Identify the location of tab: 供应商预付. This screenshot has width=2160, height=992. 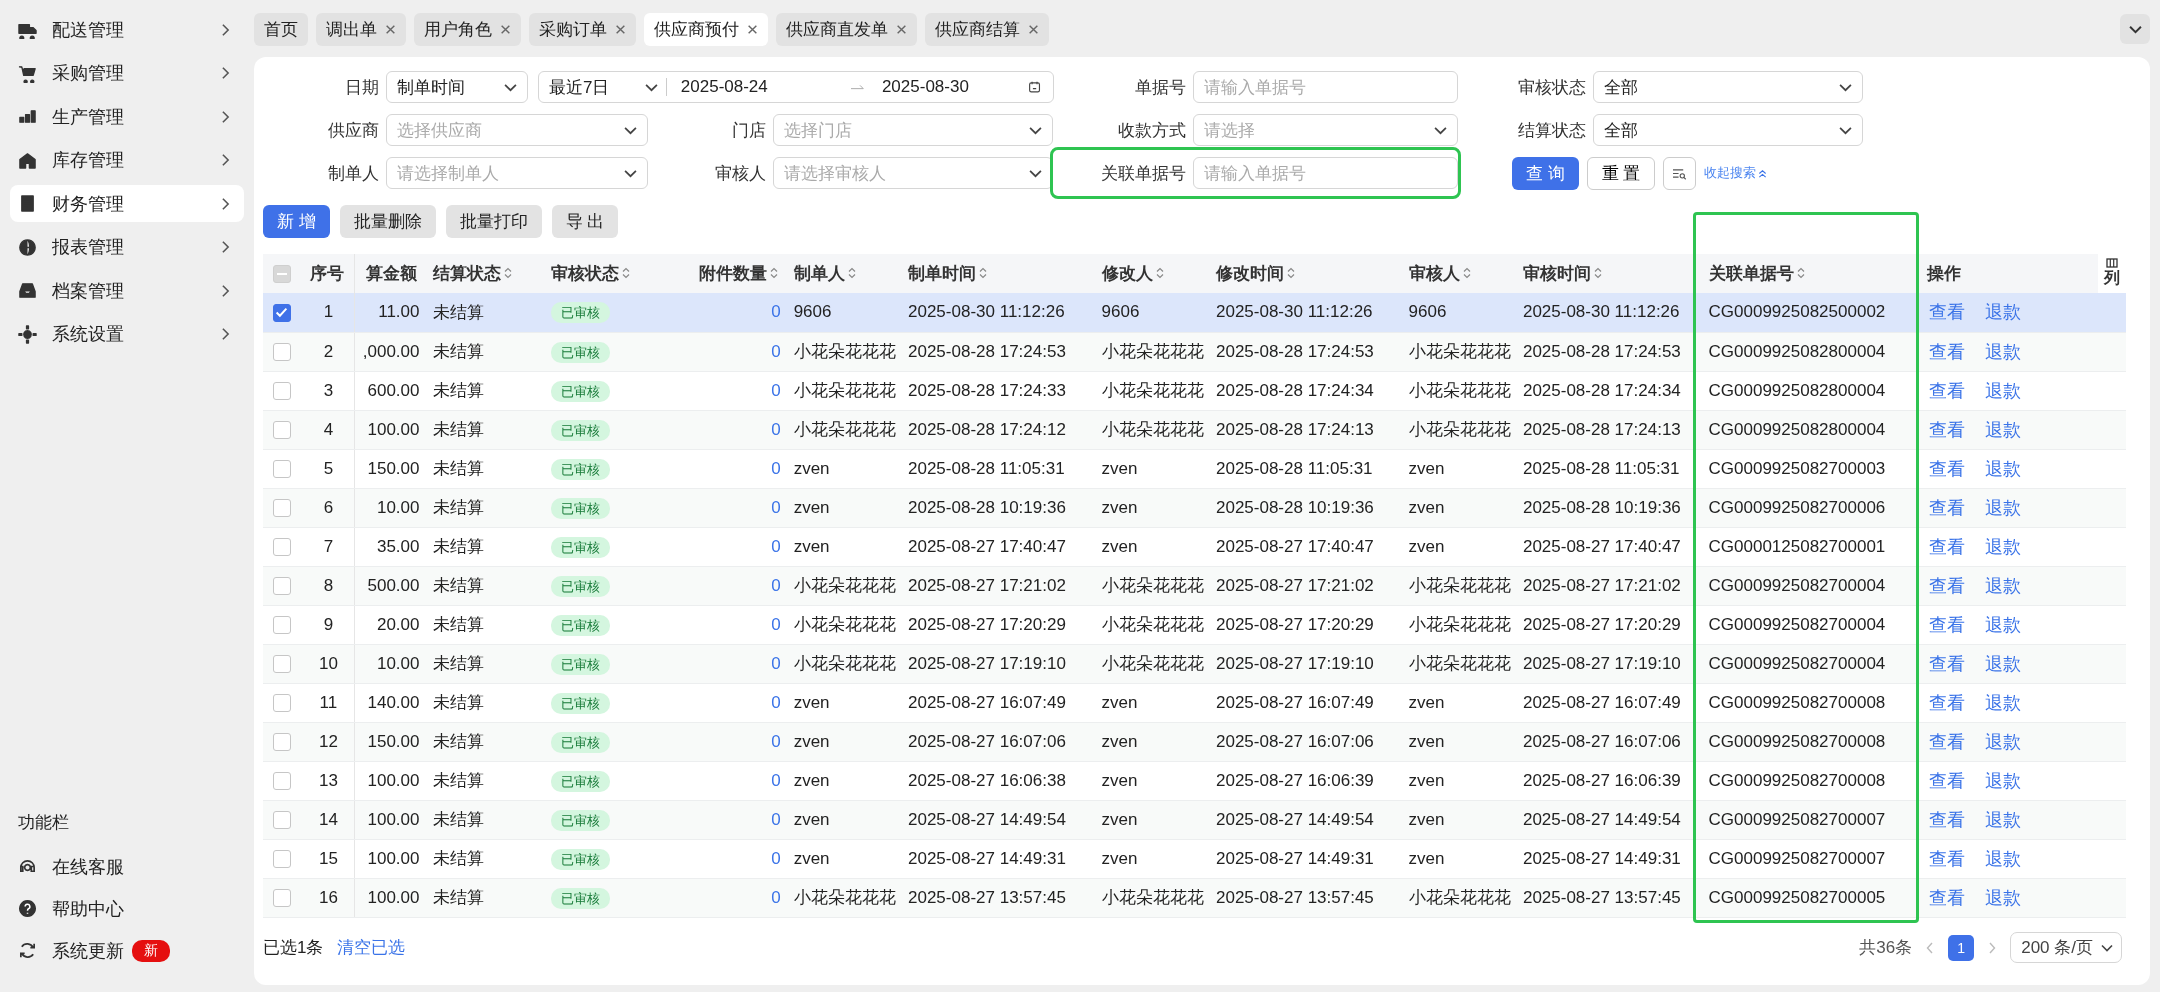
(706, 29).